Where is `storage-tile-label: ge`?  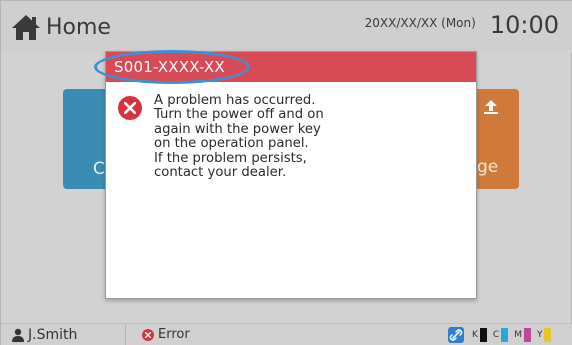
storage-tile-label: ge is located at coordinates (488, 167).